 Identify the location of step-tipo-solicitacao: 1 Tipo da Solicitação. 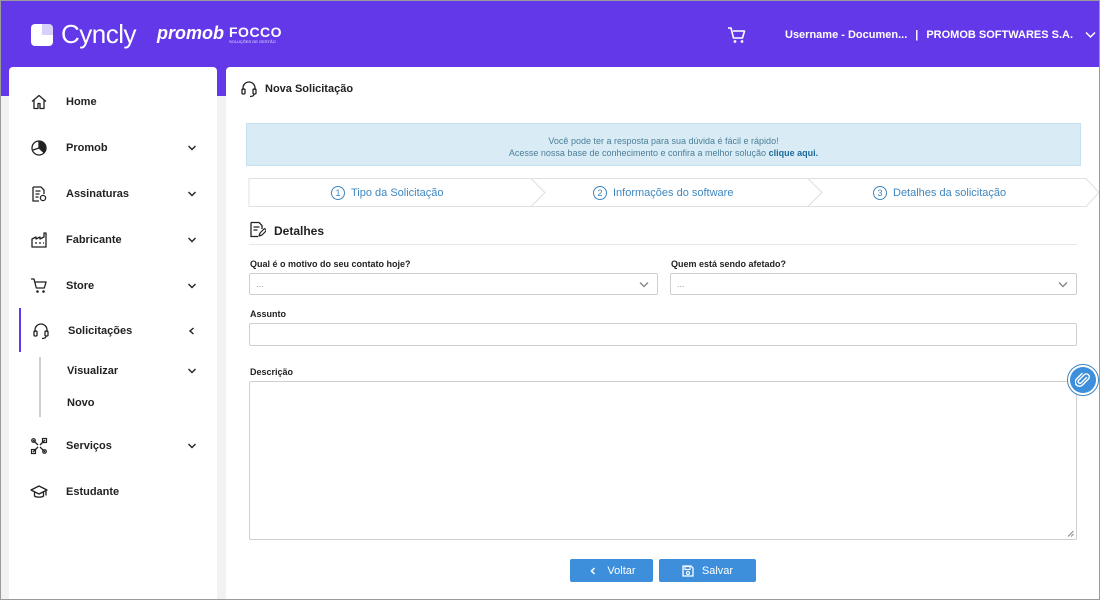
(387, 192).